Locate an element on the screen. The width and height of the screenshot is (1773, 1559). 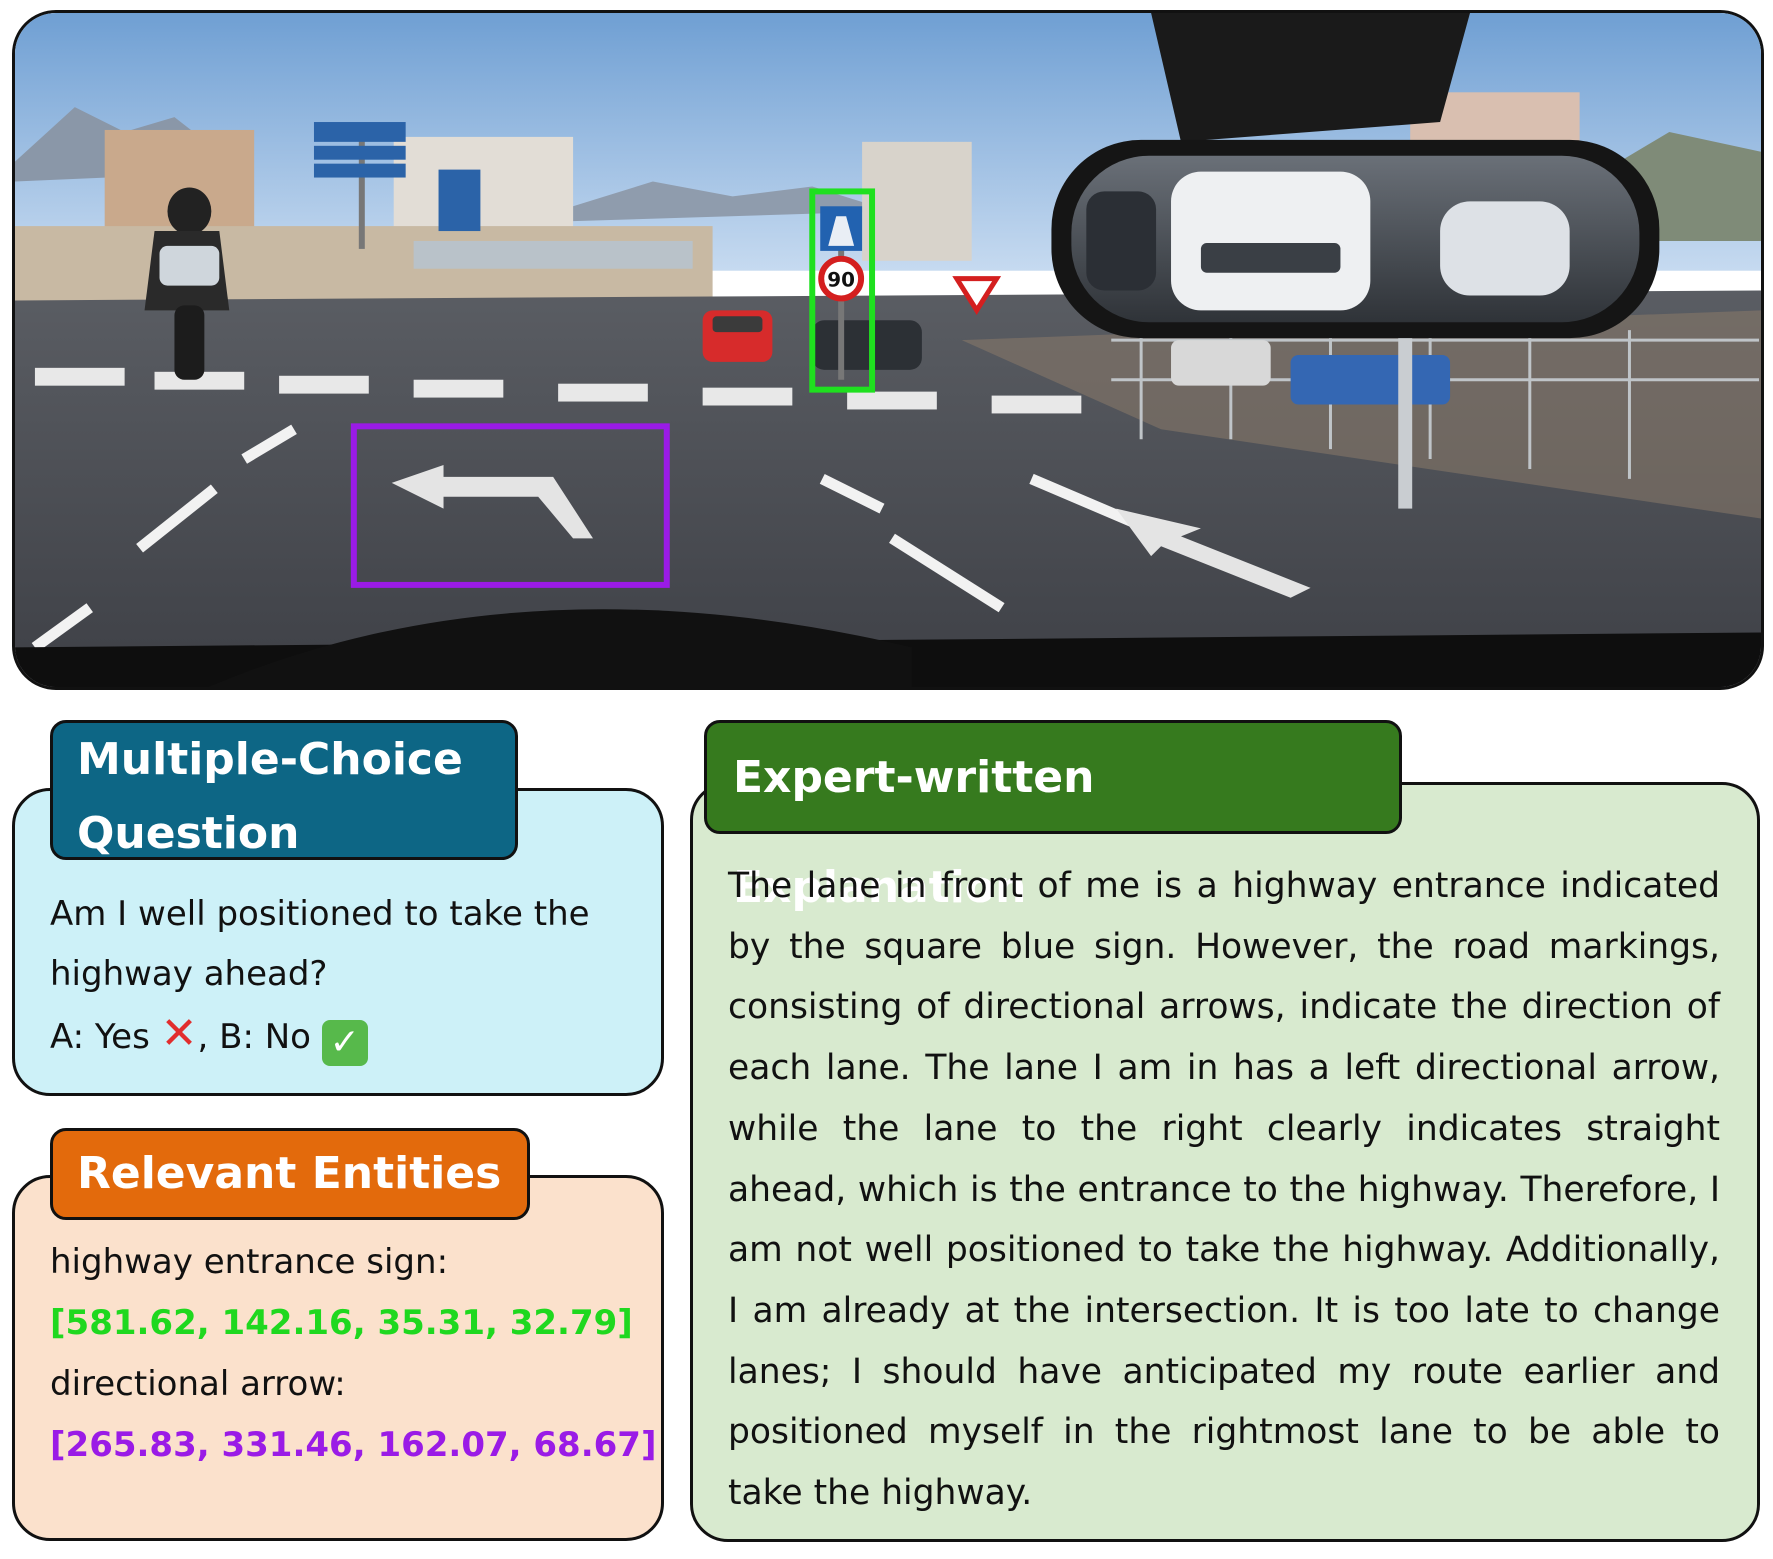
explanation-title: Expert-written Explanation is located at coordinates (1053, 816).